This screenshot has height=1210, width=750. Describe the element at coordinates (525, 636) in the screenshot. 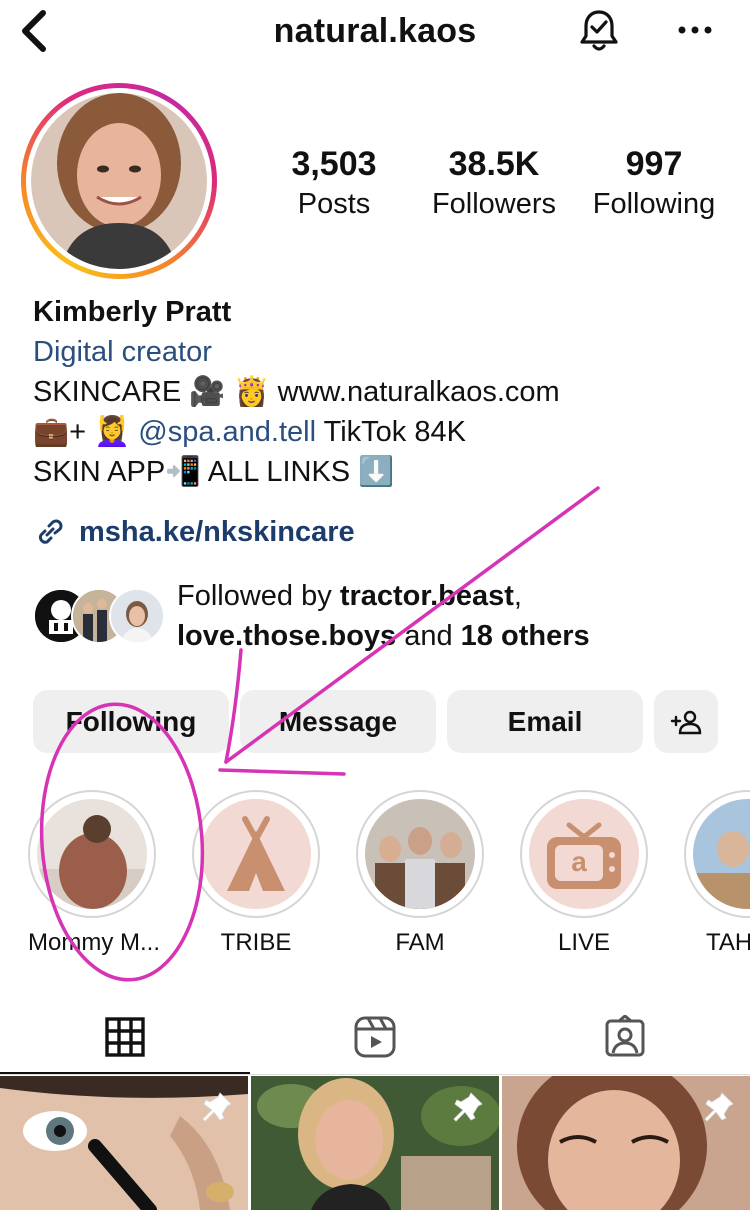

I see `followed-by-others: 18 others` at that location.